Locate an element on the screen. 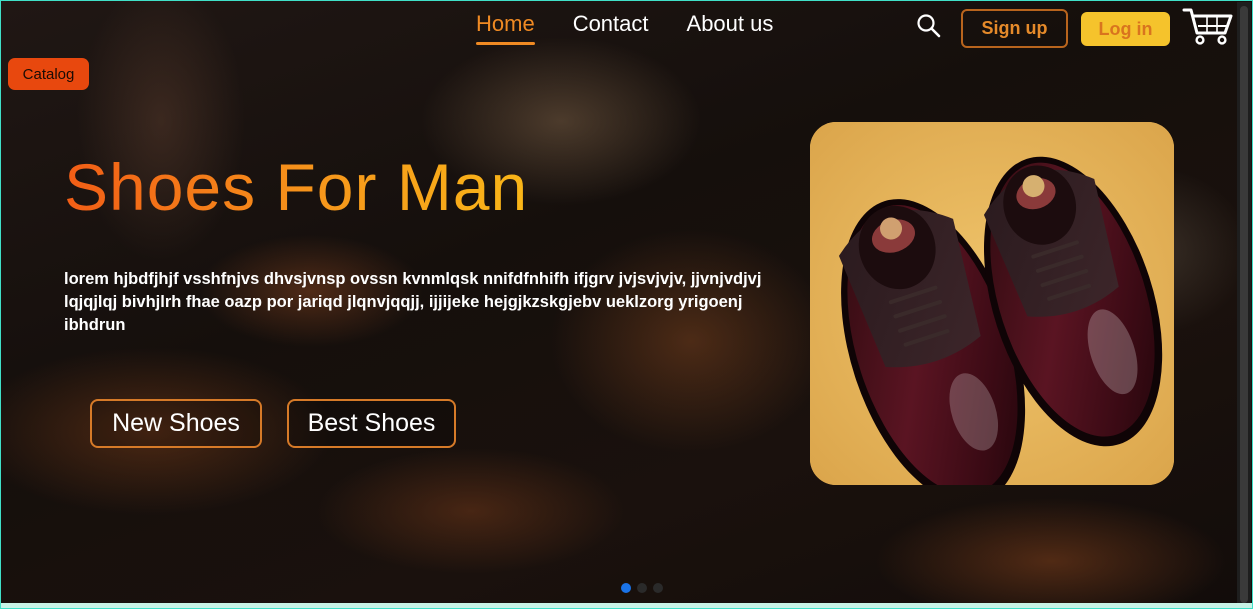 The image size is (1253, 609). signup-button: Sign up is located at coordinates (1014, 28).